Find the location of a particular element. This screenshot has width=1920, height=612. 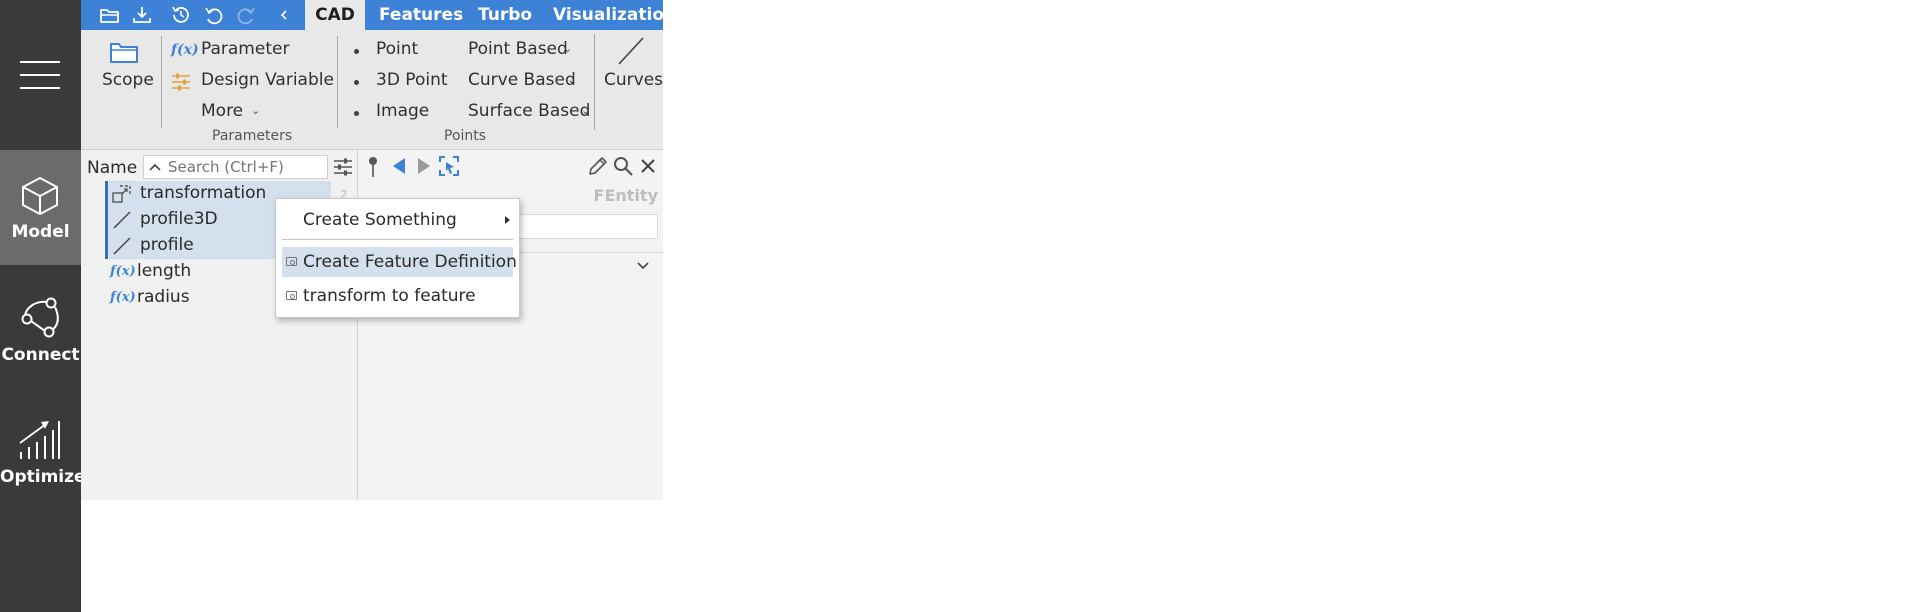

tab-turbo: Turbo is located at coordinates (505, 15).